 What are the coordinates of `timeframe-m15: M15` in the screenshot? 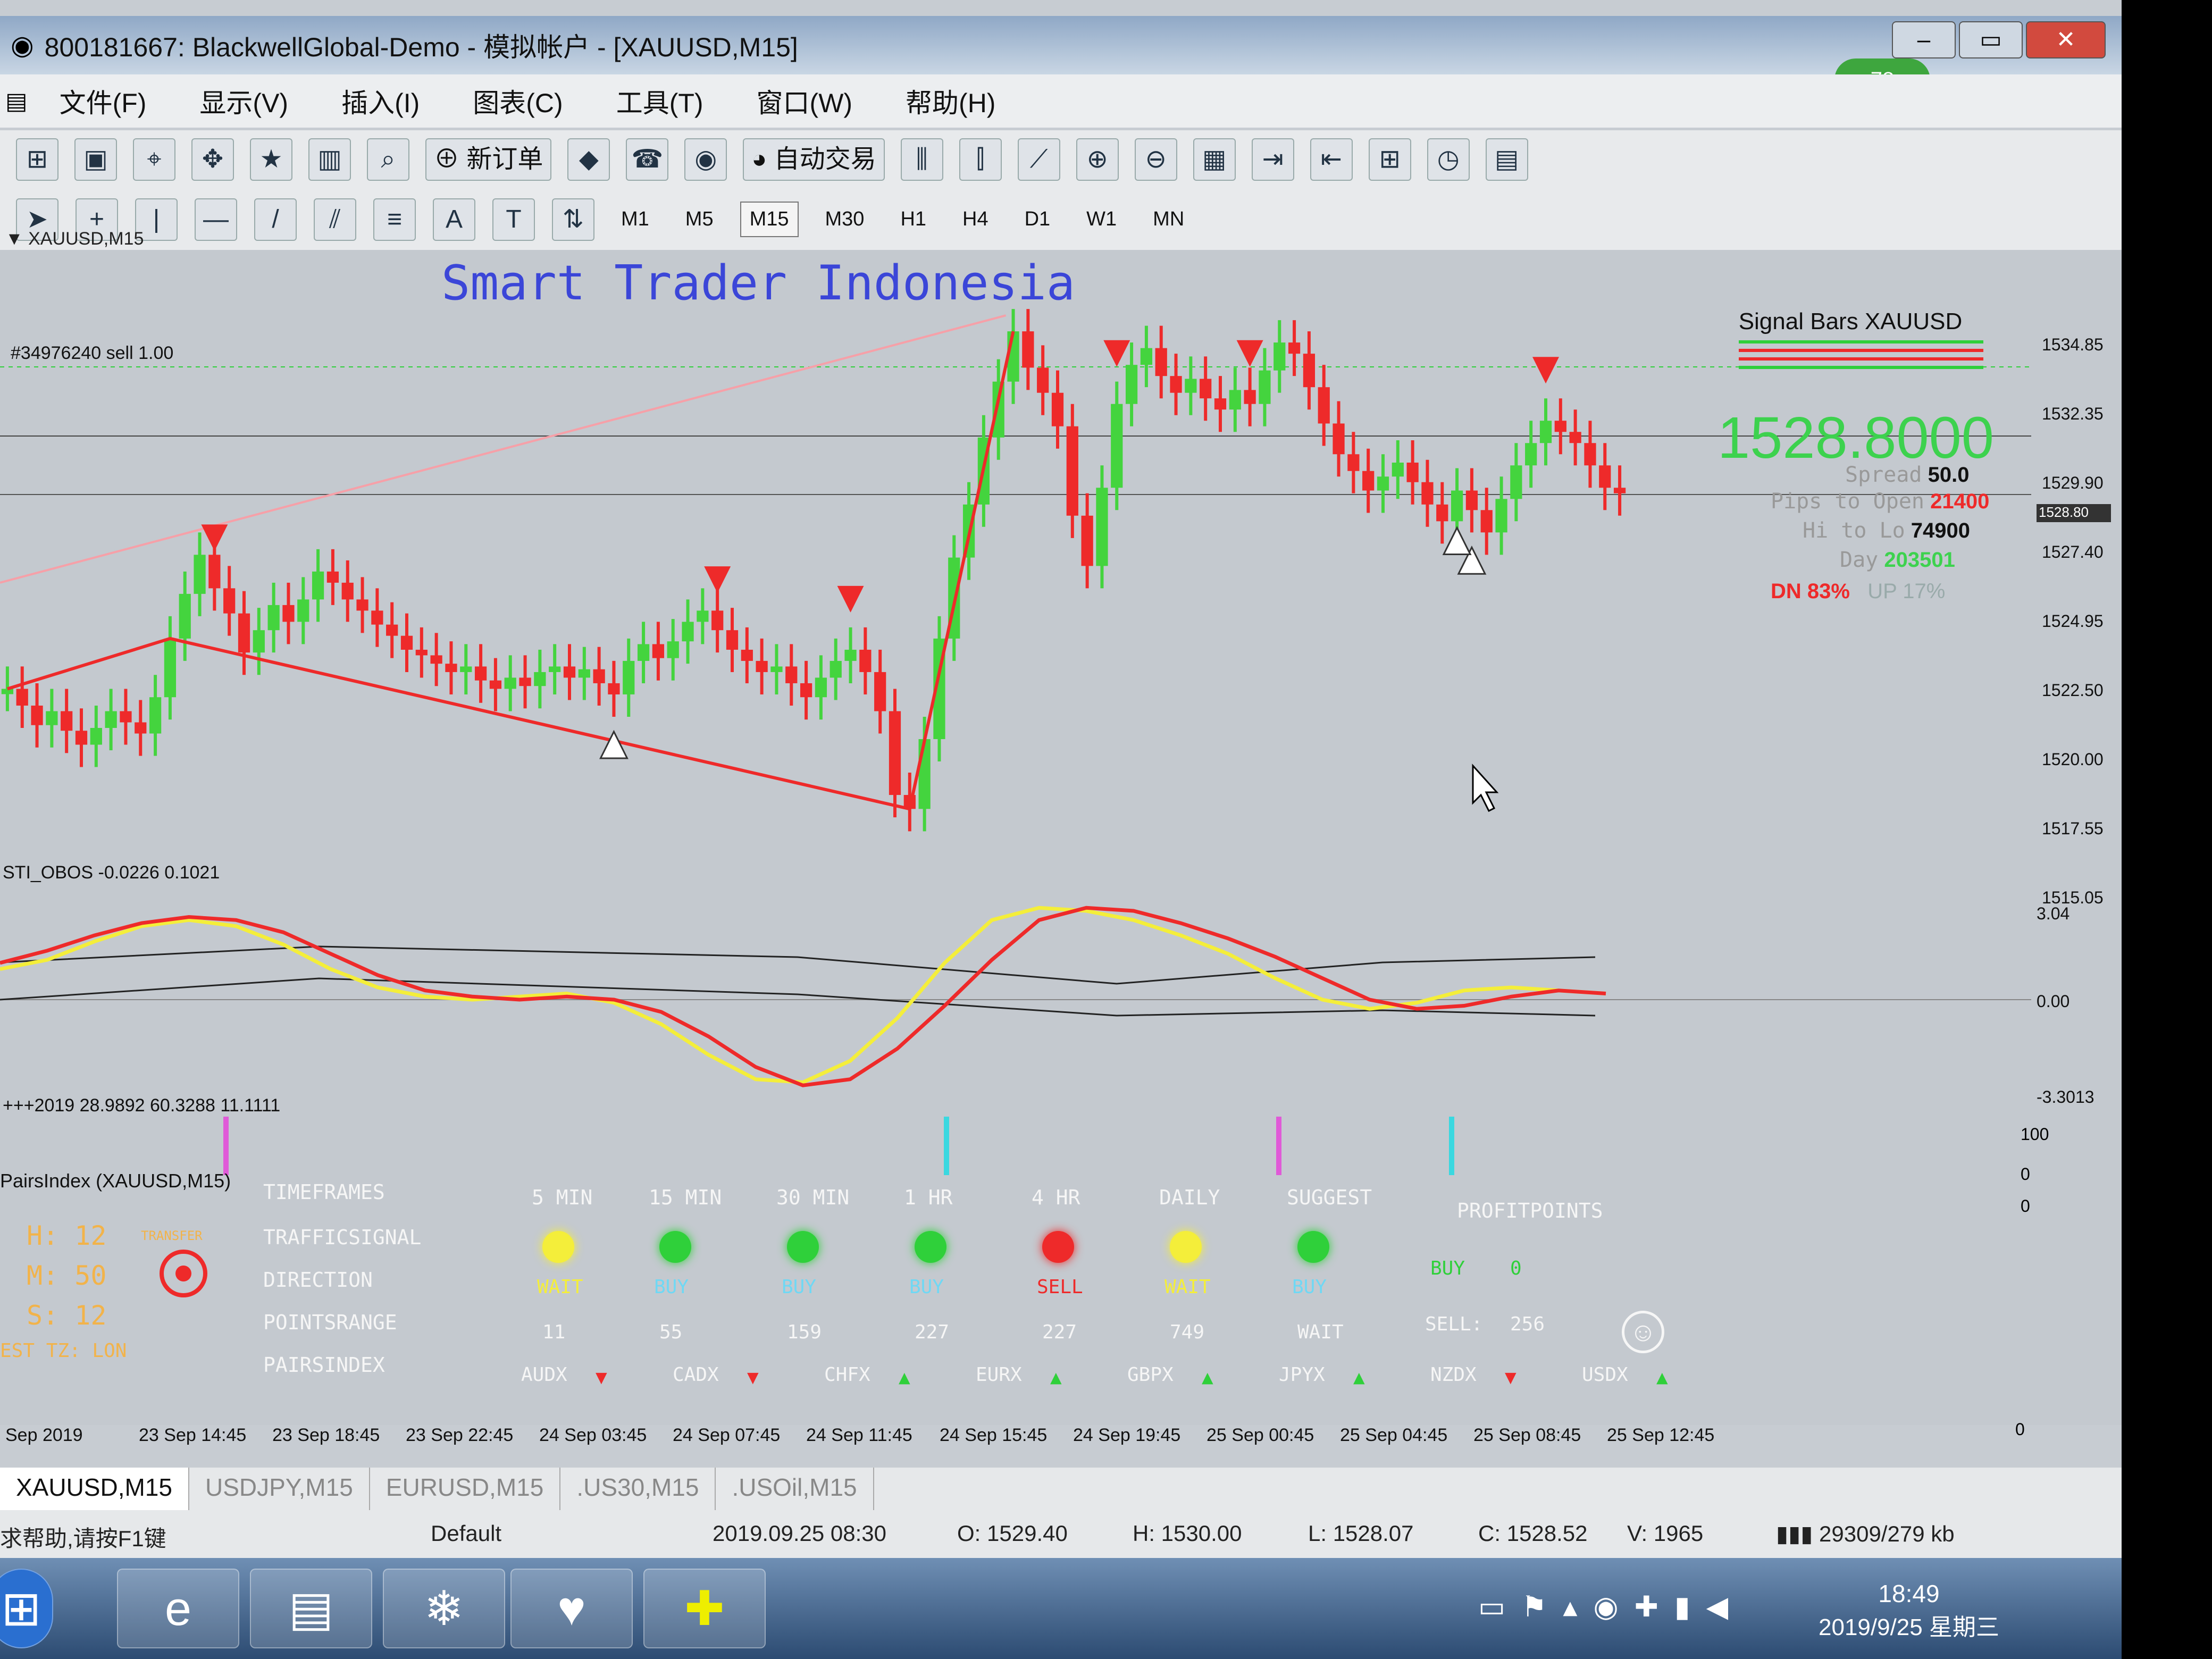 It's located at (769, 219).